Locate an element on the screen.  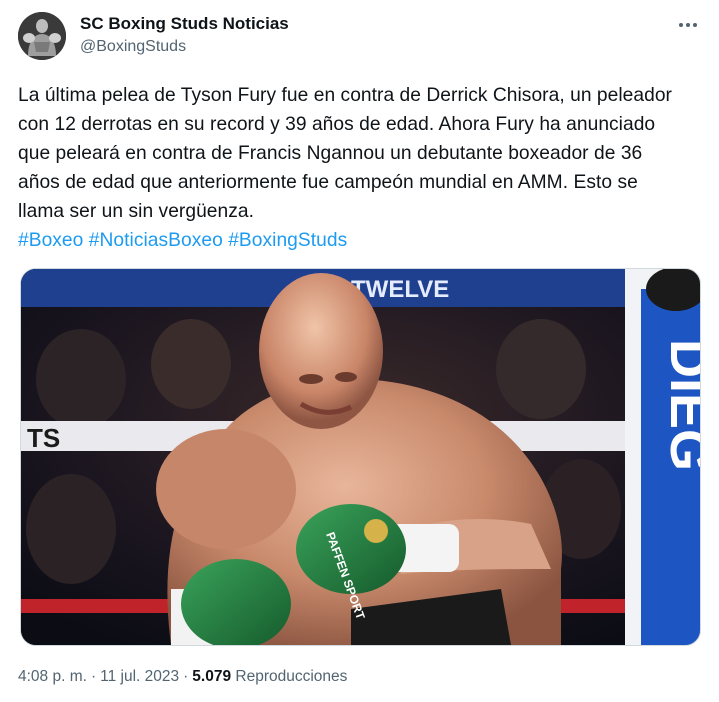
boxer-silhouette-avatar-icon is located at coordinates (42, 36).